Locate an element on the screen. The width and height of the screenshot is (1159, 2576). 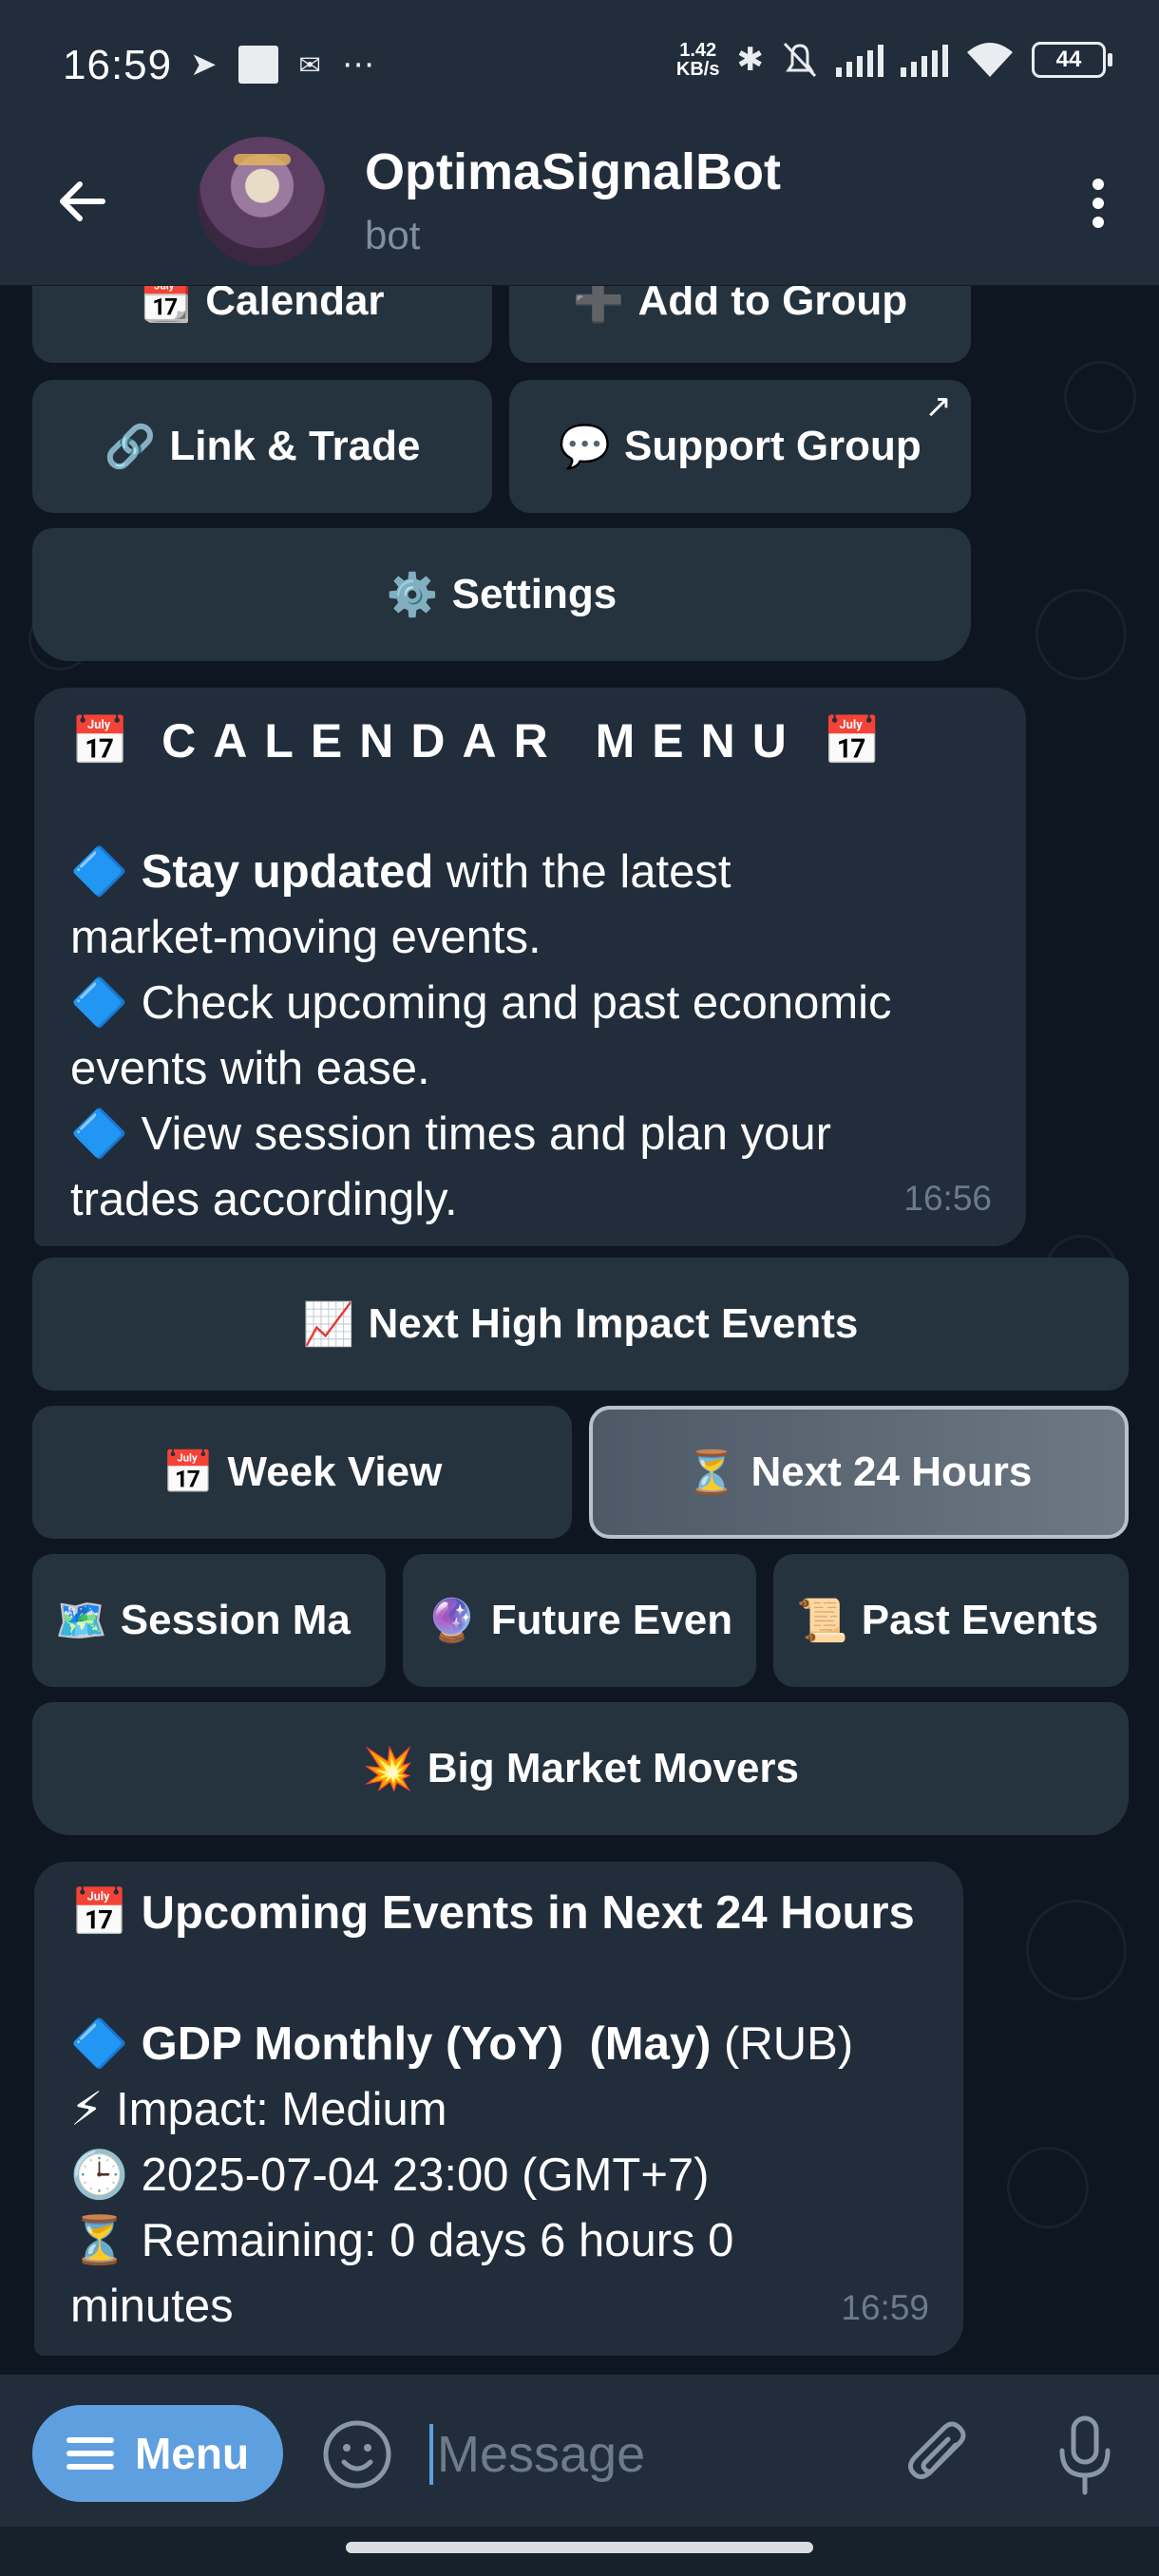
message-input: Message is located at coordinates (651, 2454).